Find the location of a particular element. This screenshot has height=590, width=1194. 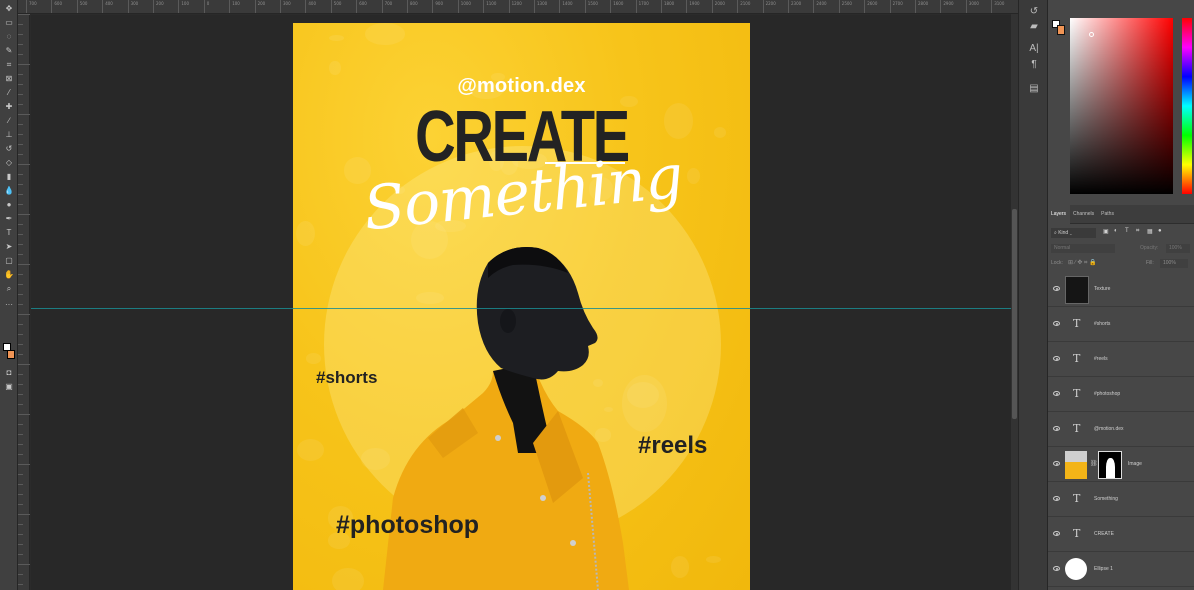

filter-smart-object-icon: ▦ is located at coordinates (1150, 231).